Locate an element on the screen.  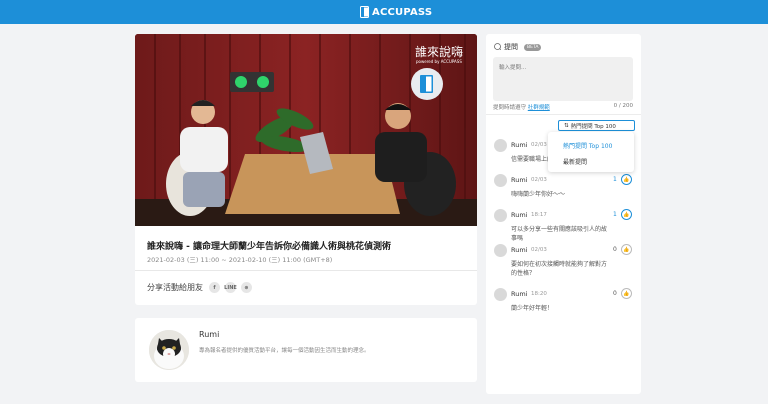
sort-selected-value: 熱門提問 Top 100 is located at coordinates (593, 126).